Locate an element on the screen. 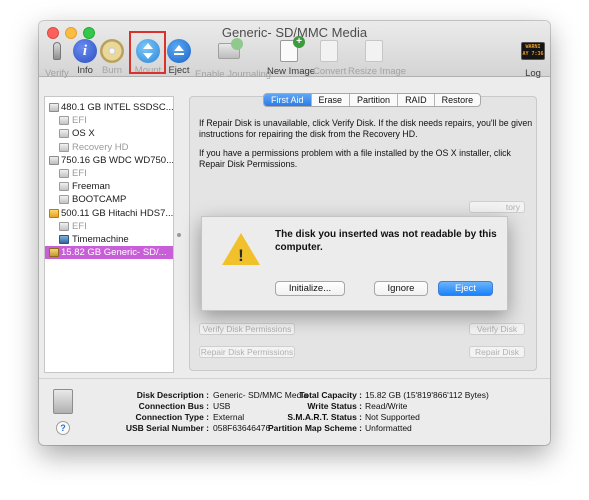  external-disk-icon is located at coordinates (54, 213).